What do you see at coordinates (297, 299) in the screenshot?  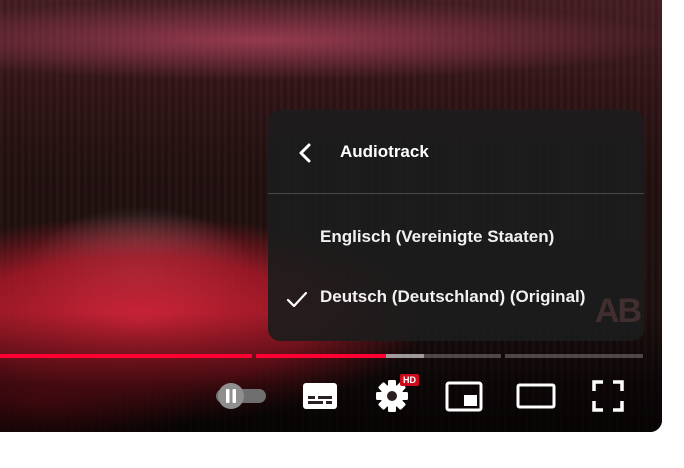 I see `checkmark-icon` at bounding box center [297, 299].